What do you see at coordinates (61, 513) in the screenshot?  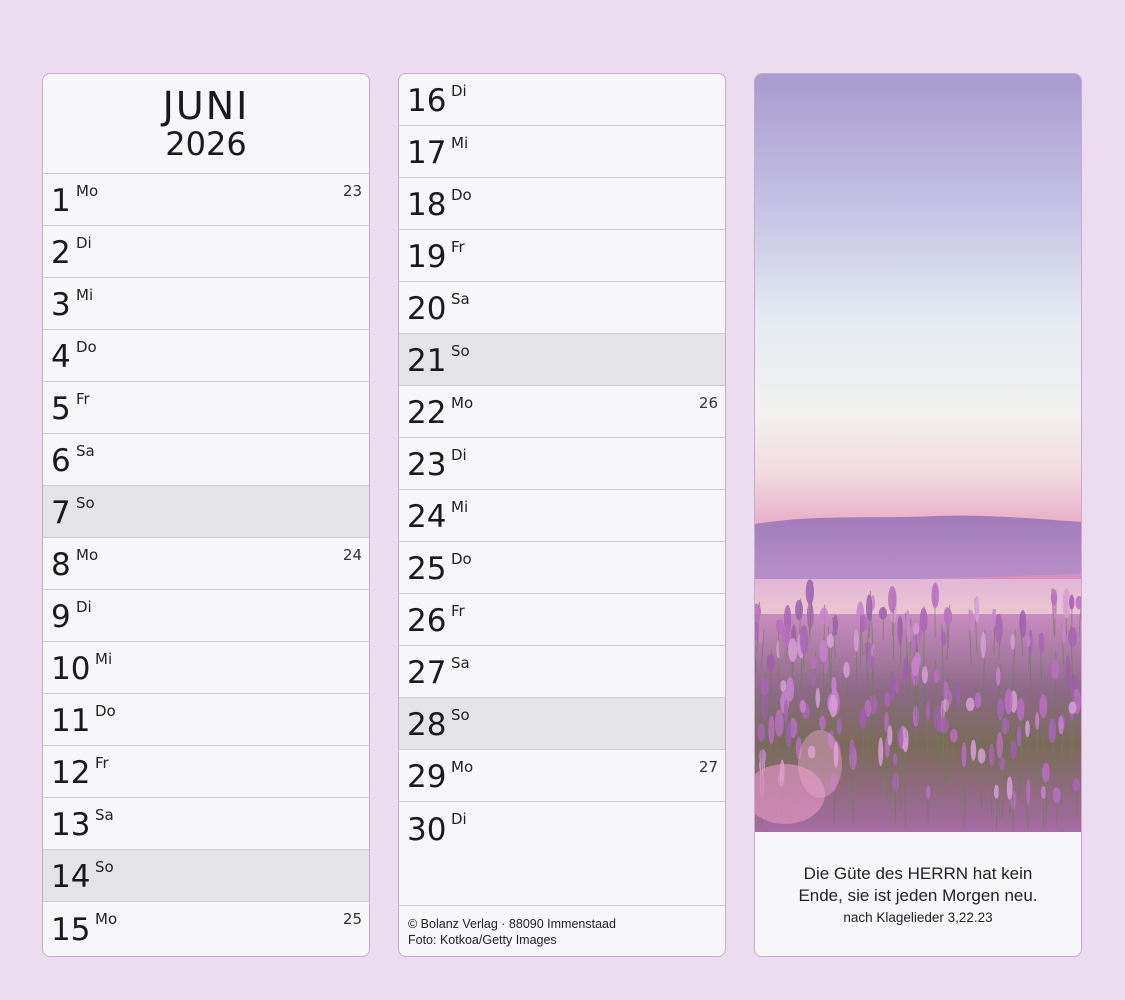 I see `day-number: 7` at bounding box center [61, 513].